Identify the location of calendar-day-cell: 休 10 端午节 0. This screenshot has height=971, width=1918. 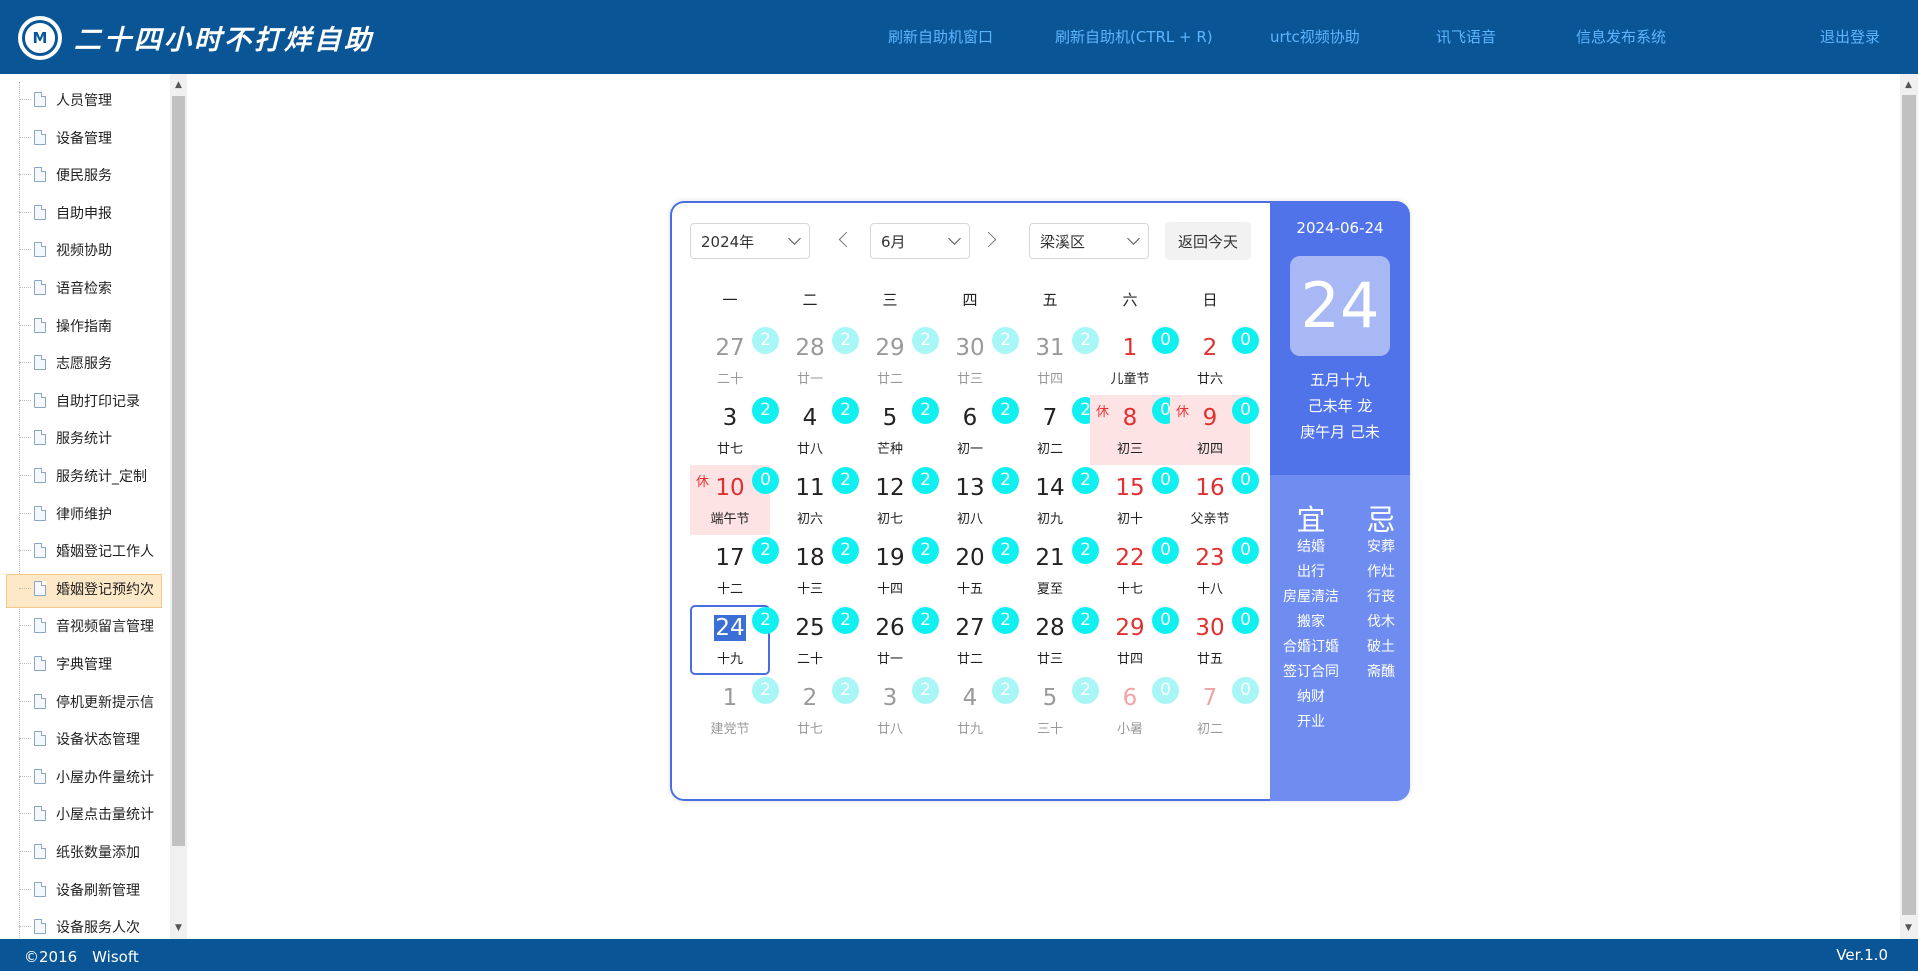
(734, 500).